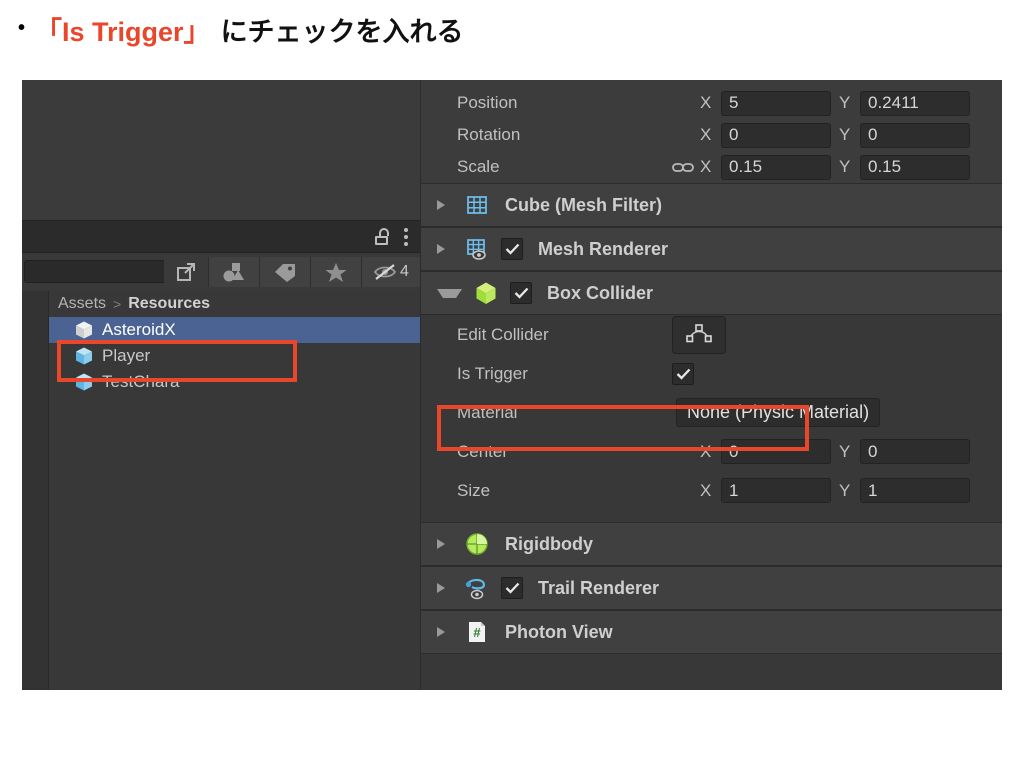 The height and width of the screenshot is (768, 1024). Describe the element at coordinates (126, 355) in the screenshot. I see `list-item-label: Player` at that location.